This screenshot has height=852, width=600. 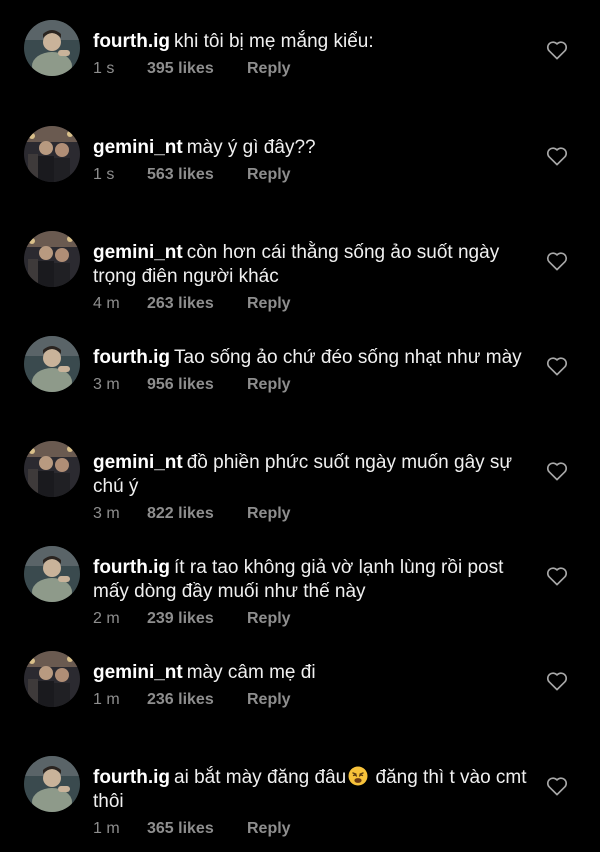 I want to click on comment-text: mày câm mẹ đi, so click(x=251, y=672).